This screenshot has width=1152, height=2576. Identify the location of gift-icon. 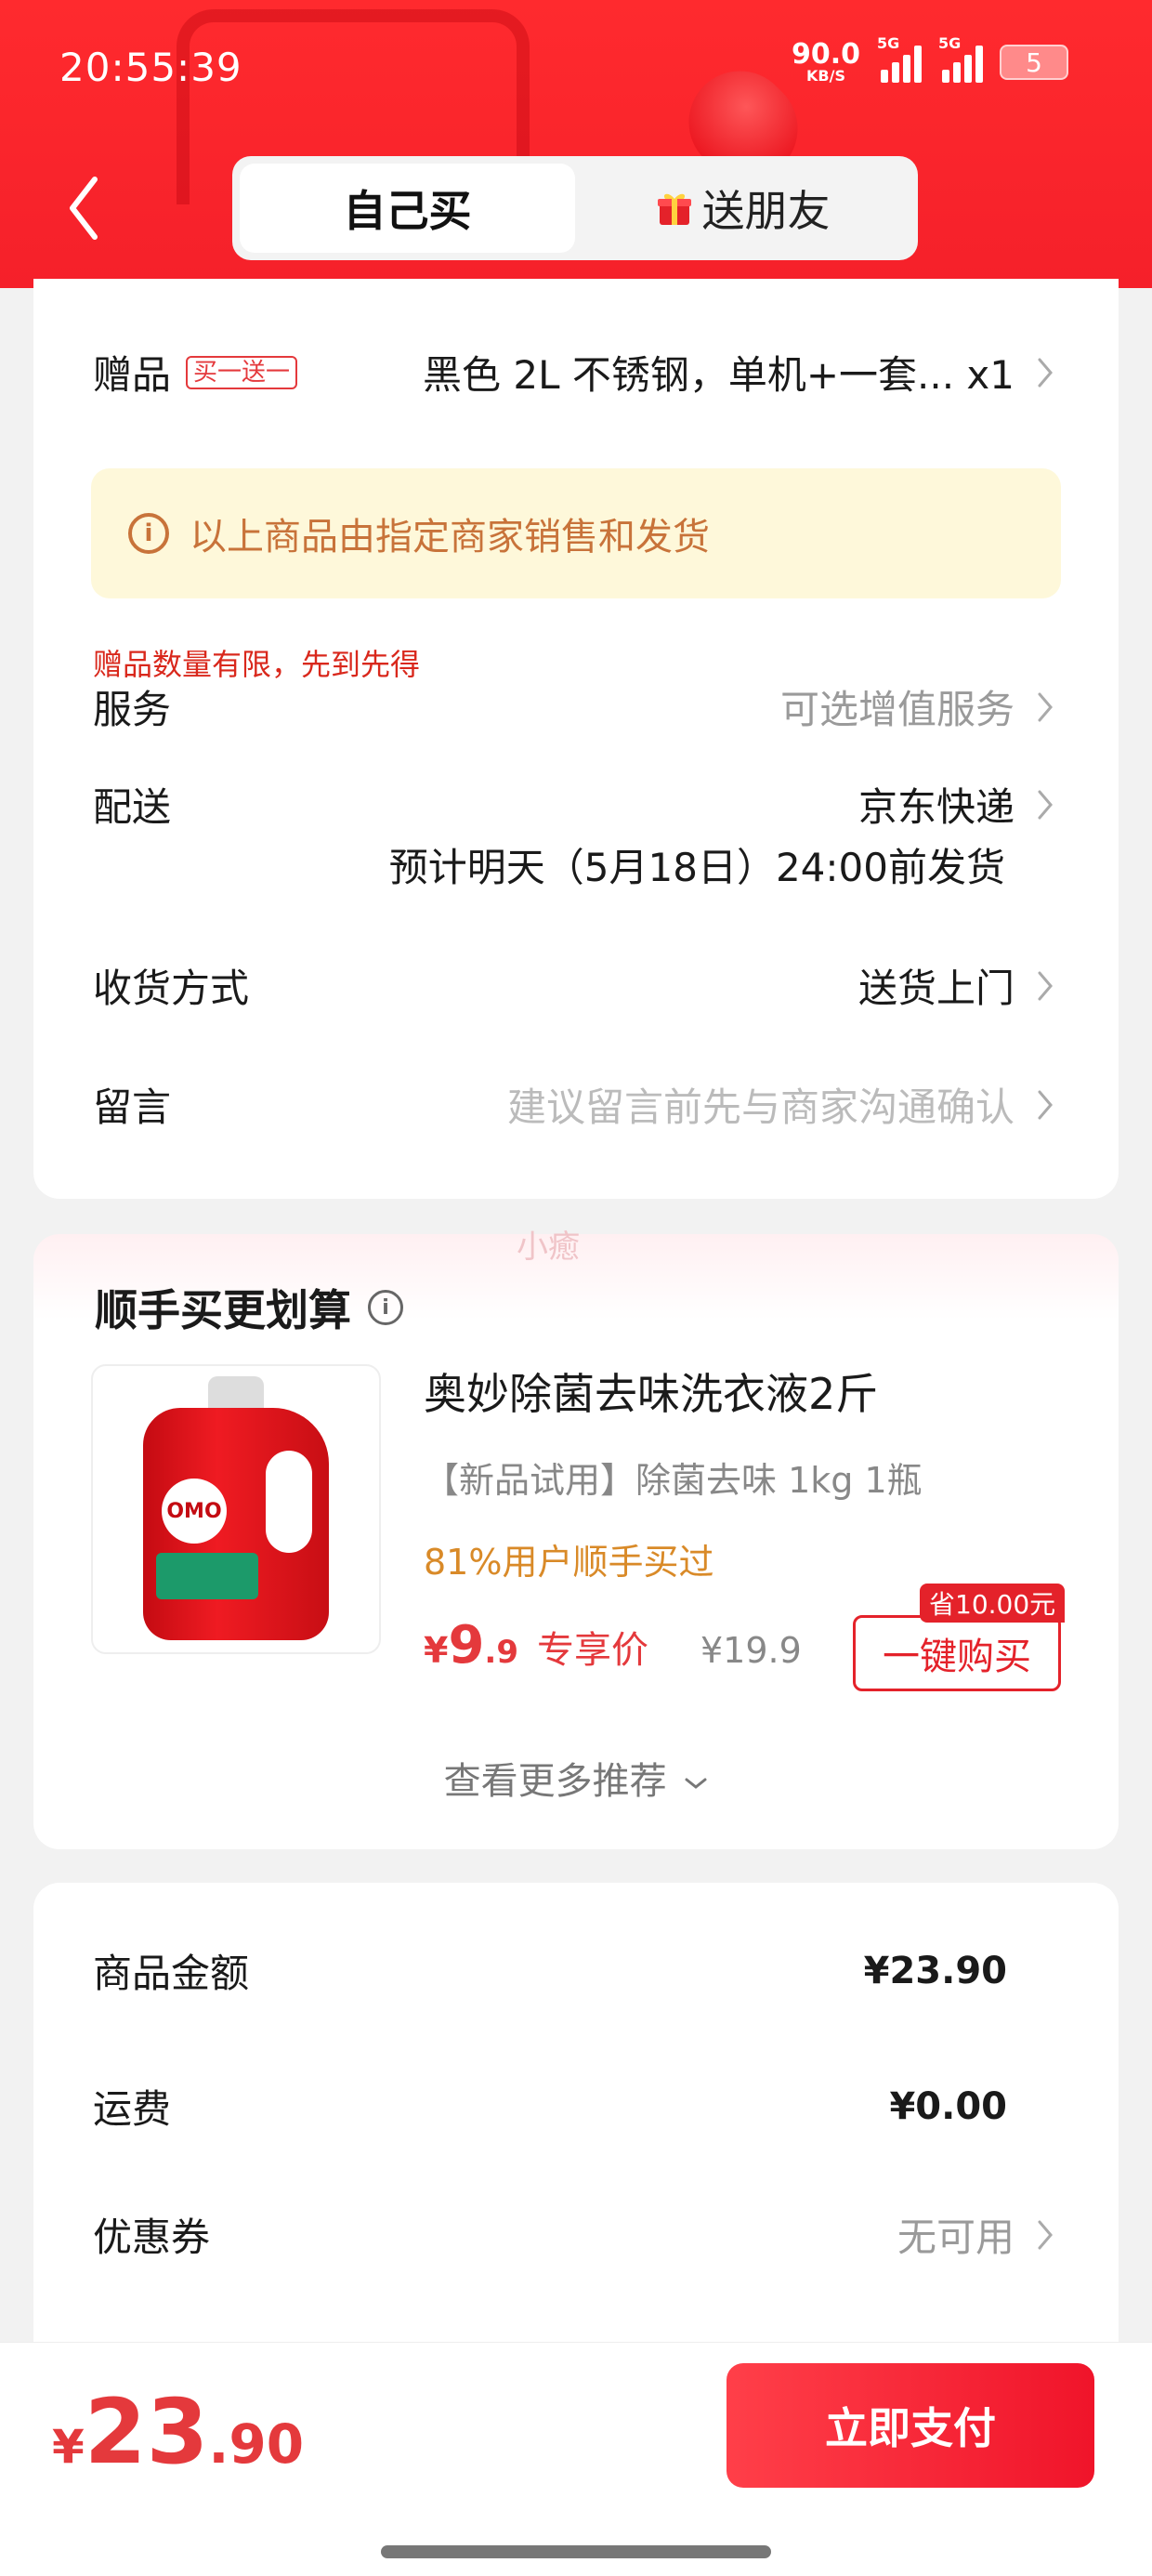
(674, 209).